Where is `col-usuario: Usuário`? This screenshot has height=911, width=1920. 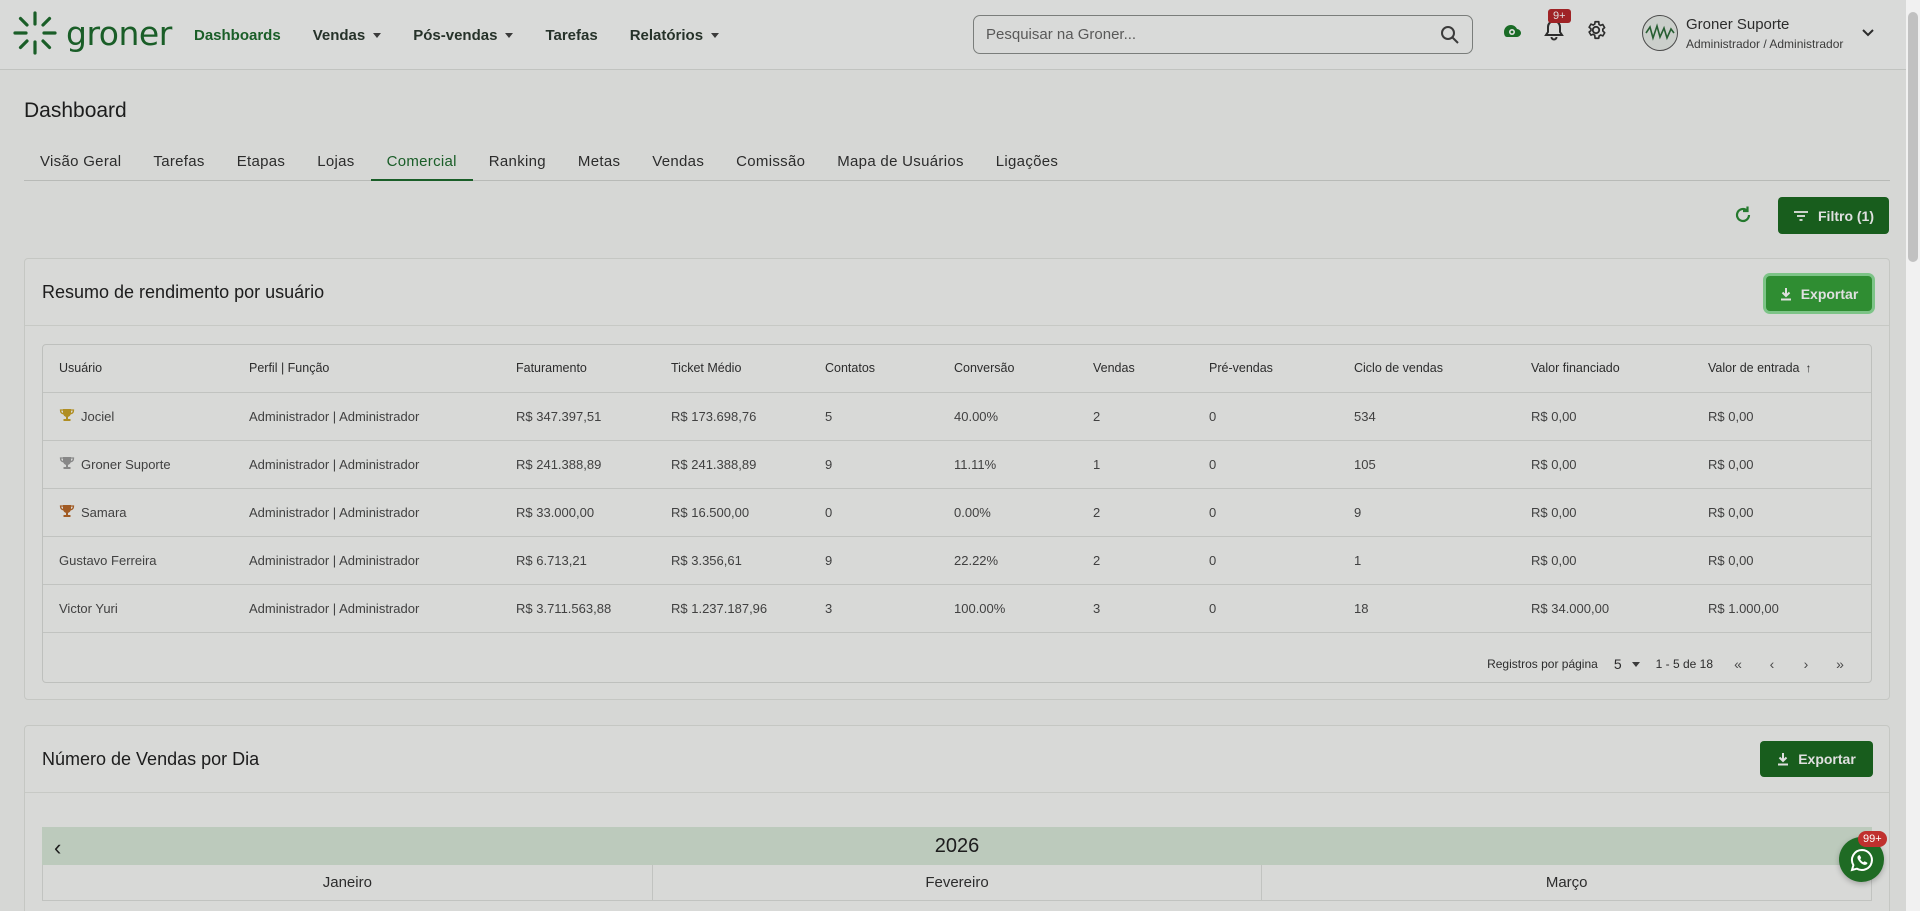 col-usuario: Usuário is located at coordinates (138, 369).